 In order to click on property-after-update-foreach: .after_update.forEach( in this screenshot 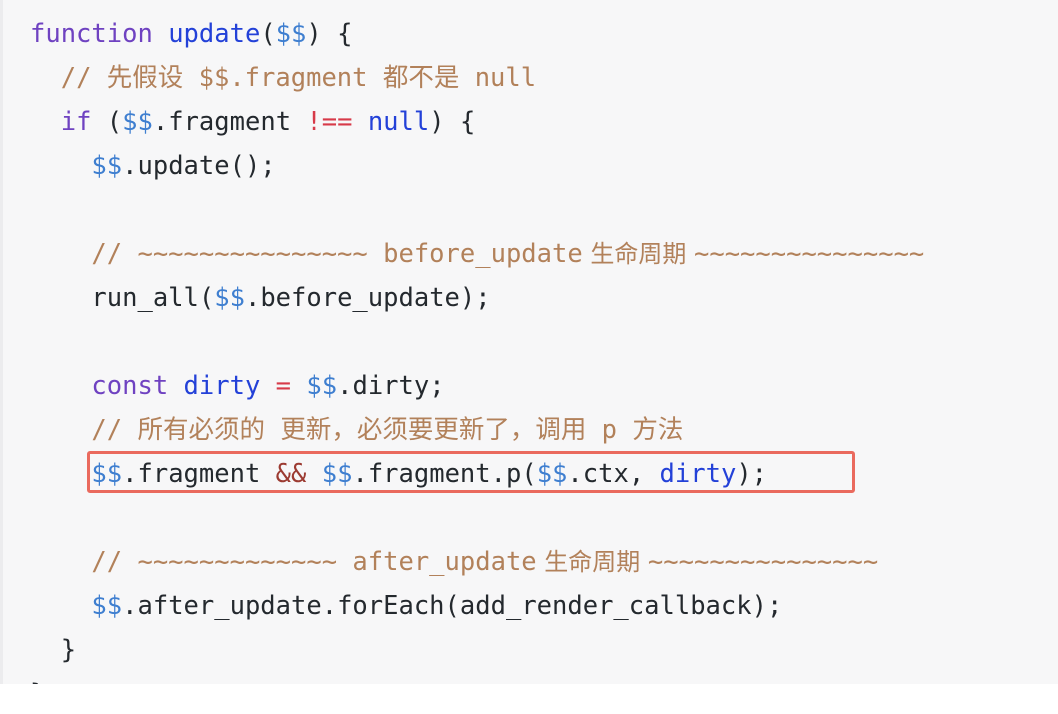, I will do `click(291, 606)`.